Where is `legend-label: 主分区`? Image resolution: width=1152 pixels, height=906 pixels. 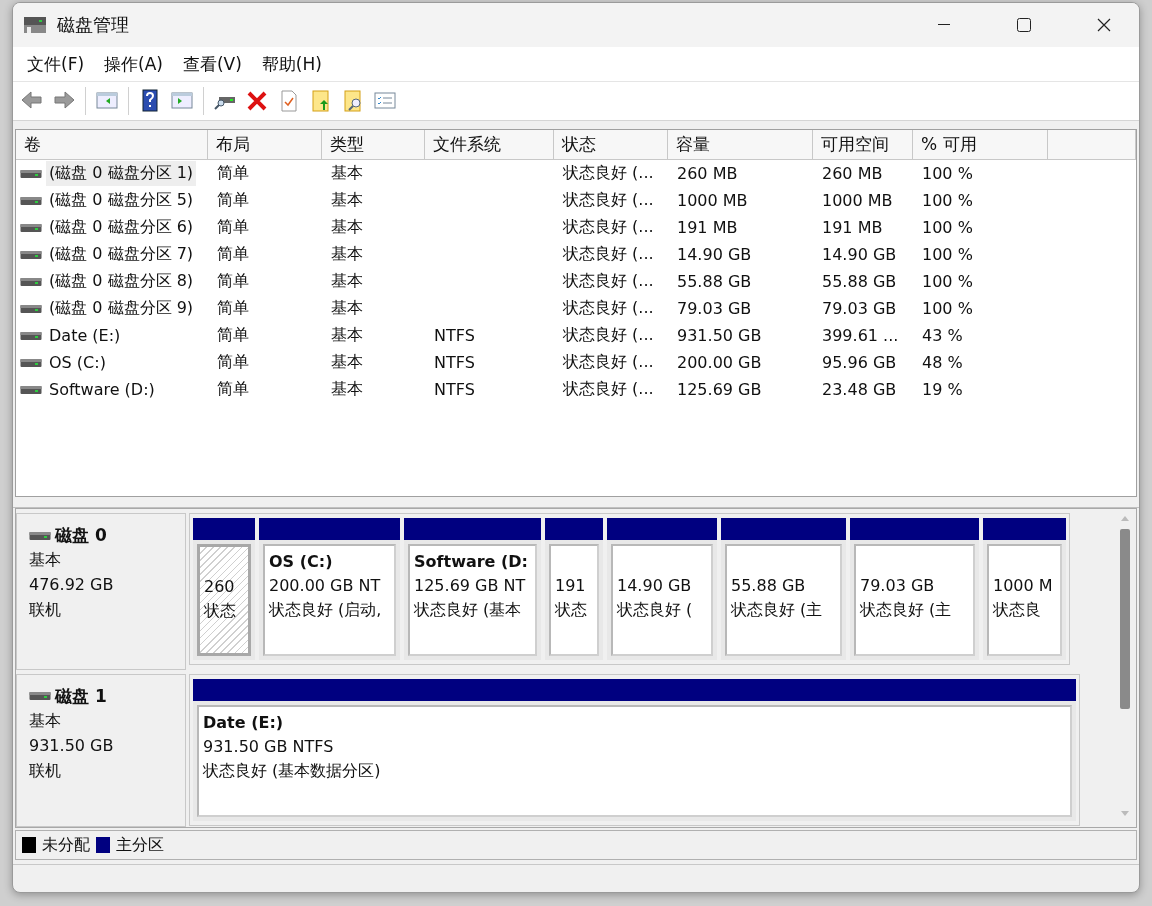
legend-label: 主分区 is located at coordinates (140, 845).